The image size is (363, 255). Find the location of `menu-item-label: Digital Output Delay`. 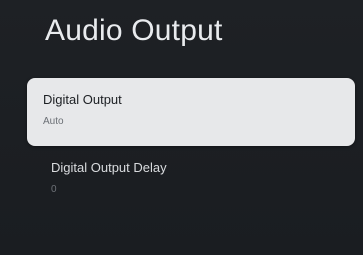

menu-item-label: Digital Output Delay is located at coordinates (109, 167).